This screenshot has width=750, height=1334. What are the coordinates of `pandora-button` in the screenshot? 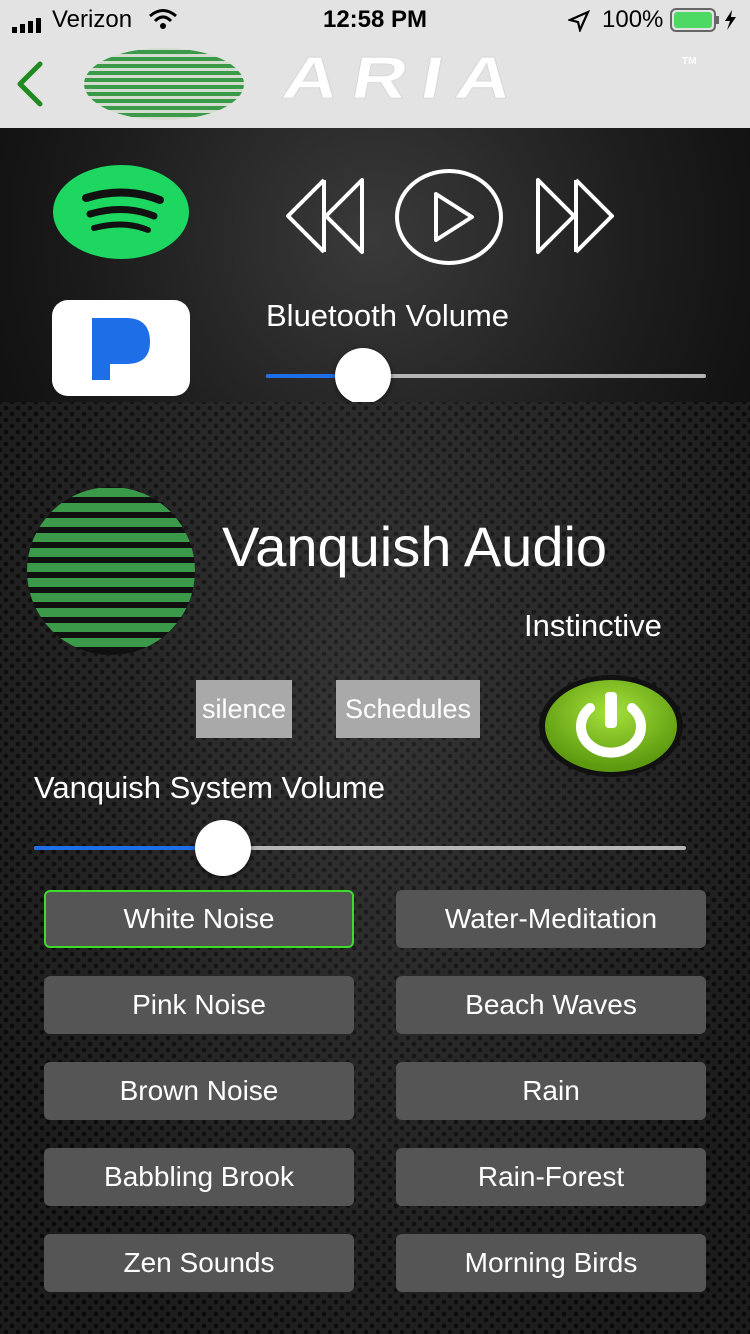 It's located at (121, 348).